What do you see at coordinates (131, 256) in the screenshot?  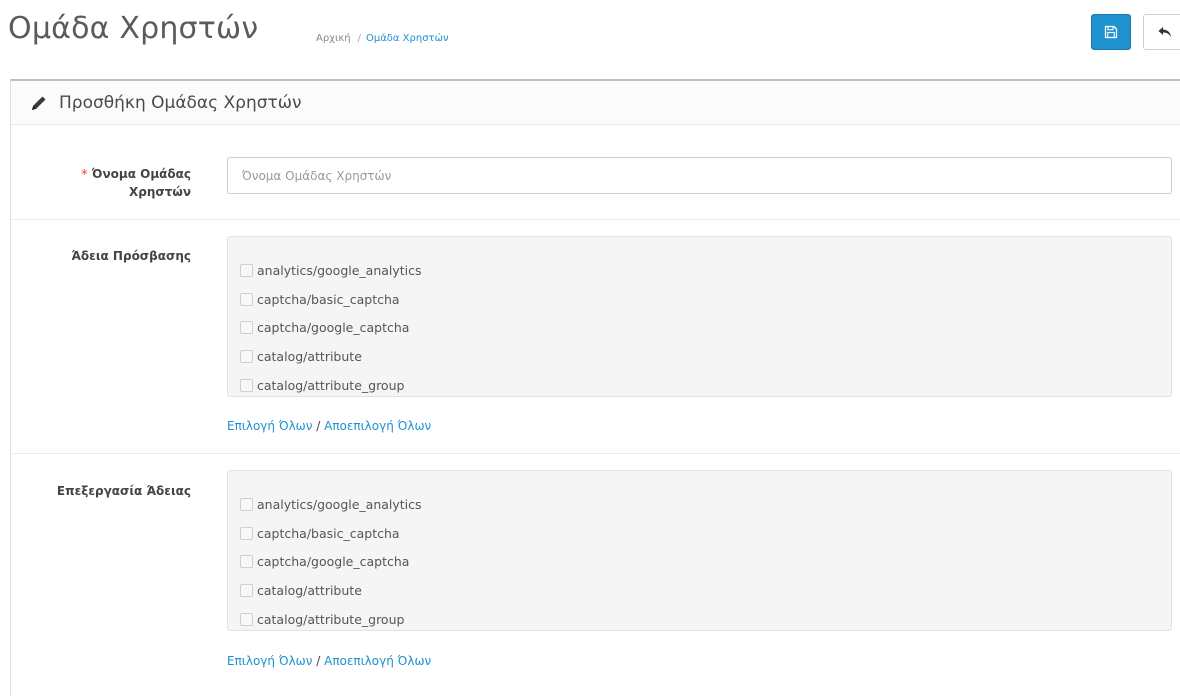 I see `access-permission-label: Άδεια Πρόσβασης` at bounding box center [131, 256].